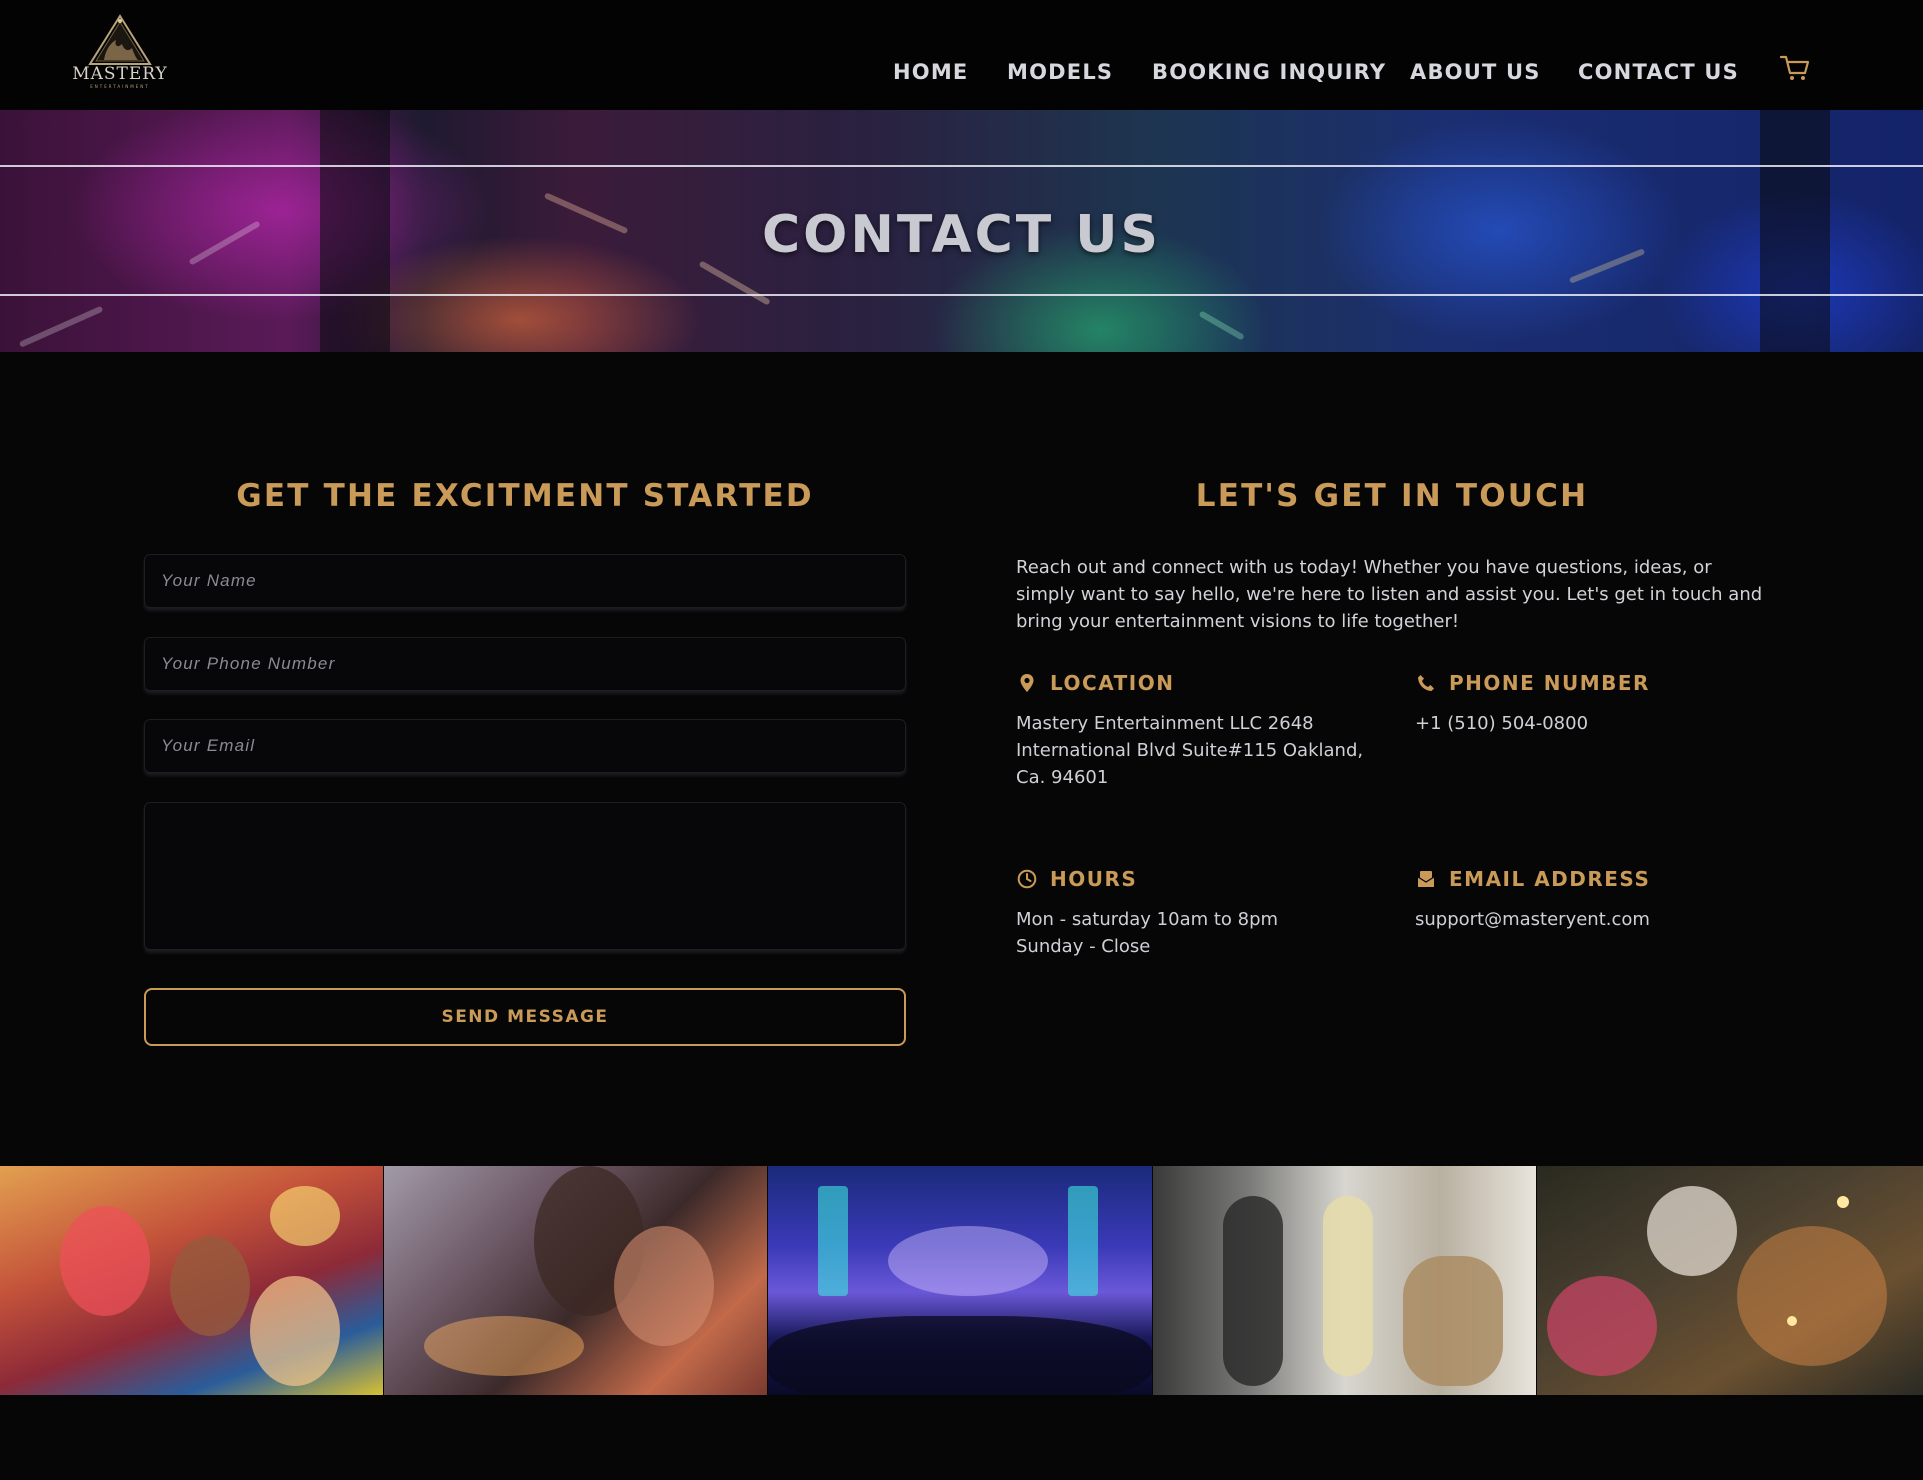  Describe the element at coordinates (1060, 72) in the screenshot. I see `nav-models: MODELS` at that location.